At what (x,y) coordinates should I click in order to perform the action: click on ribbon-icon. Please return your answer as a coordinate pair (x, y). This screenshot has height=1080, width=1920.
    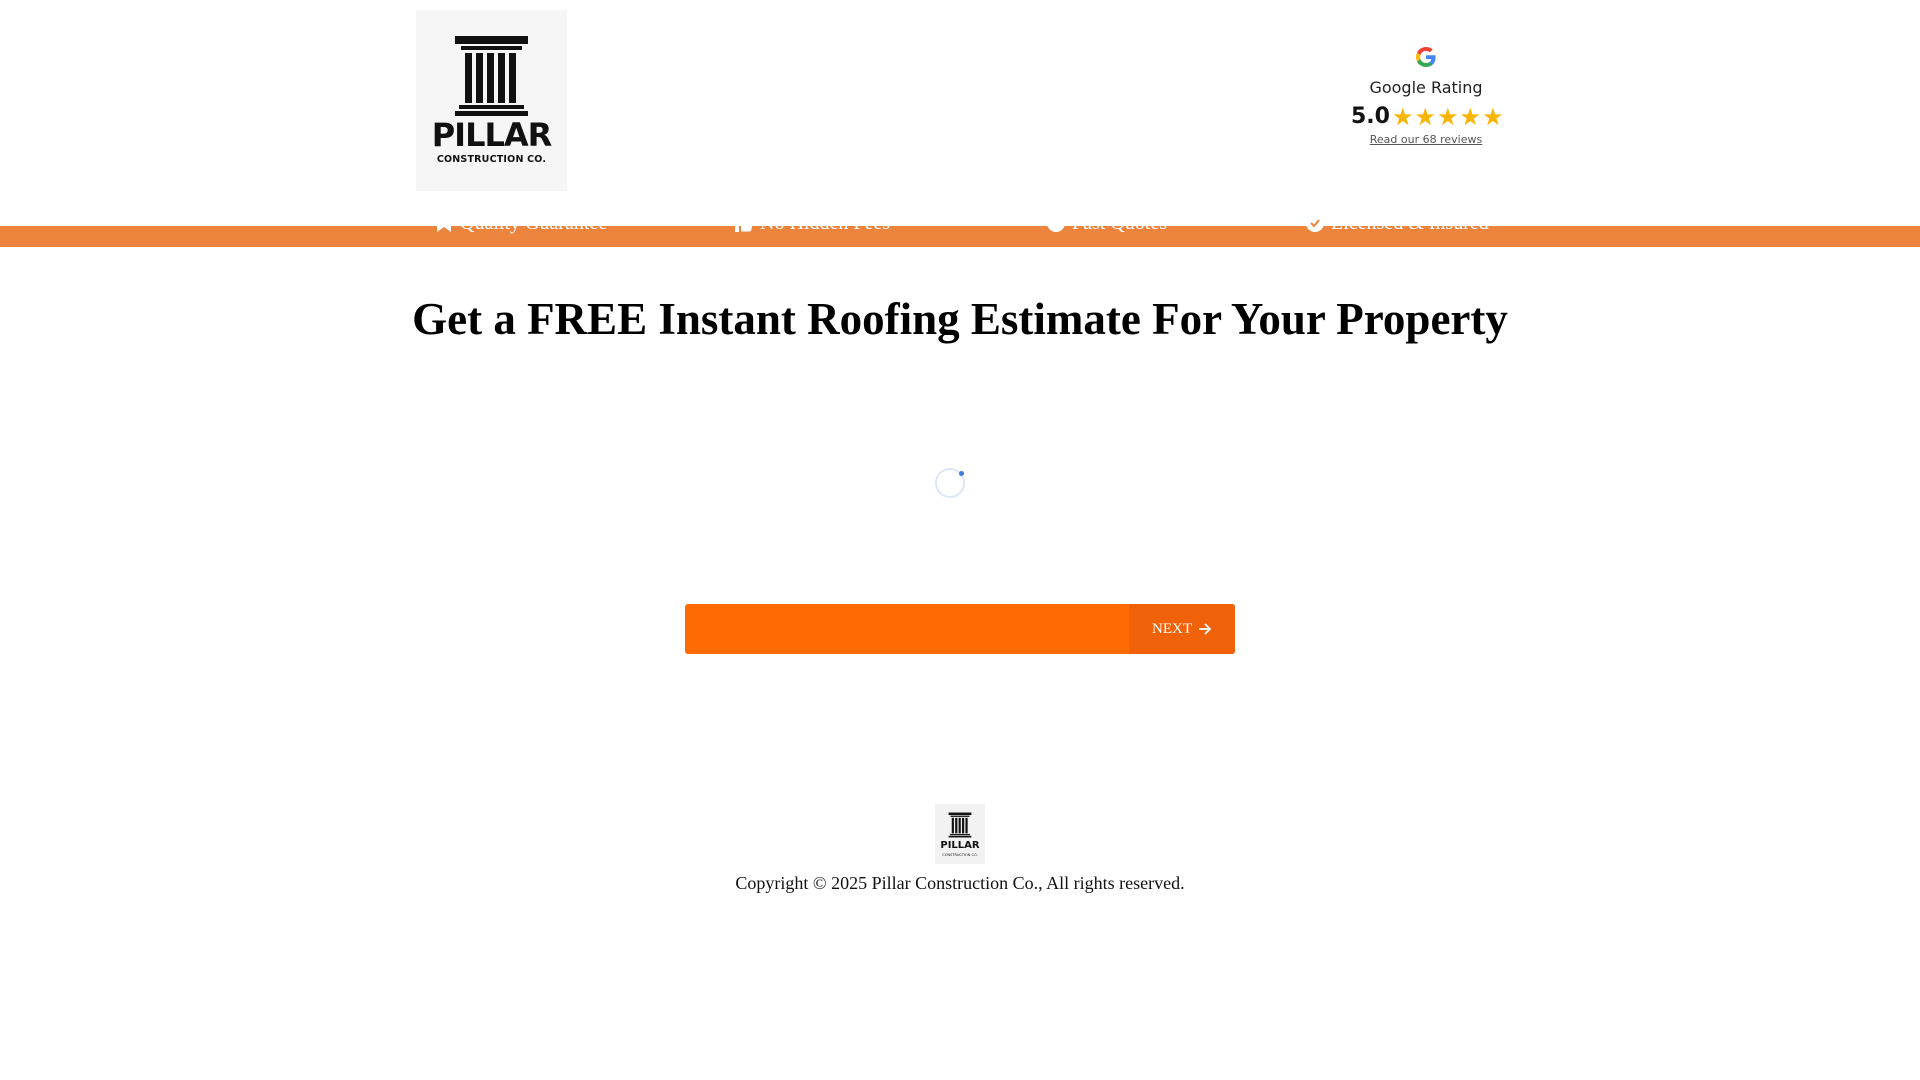
    Looking at the image, I should click on (444, 223).